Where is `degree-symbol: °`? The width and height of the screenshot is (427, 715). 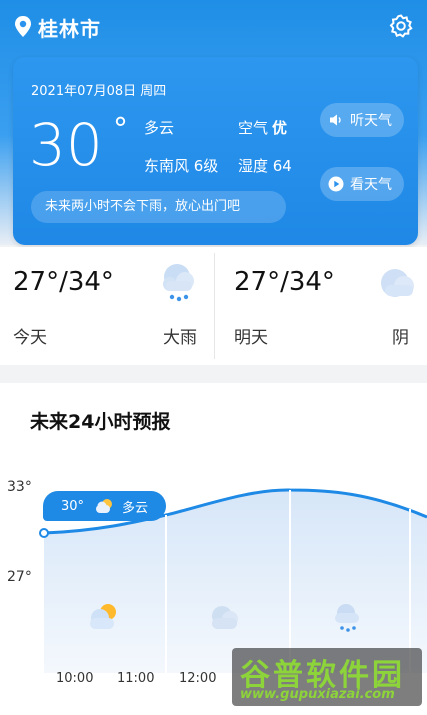 degree-symbol: ° is located at coordinates (120, 129).